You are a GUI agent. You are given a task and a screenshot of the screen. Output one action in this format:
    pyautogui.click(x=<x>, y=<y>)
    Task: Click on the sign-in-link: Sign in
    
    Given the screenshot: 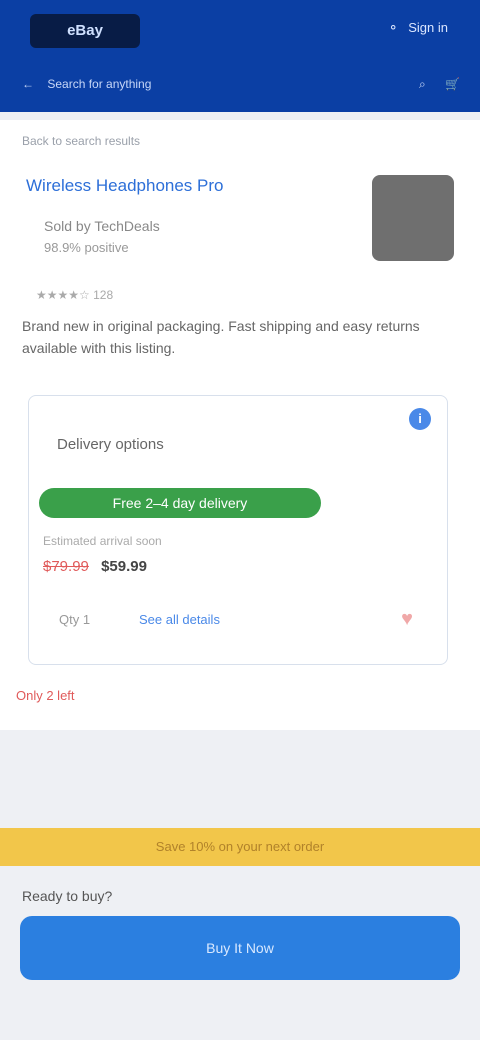 What is the action you would take?
    pyautogui.click(x=428, y=27)
    